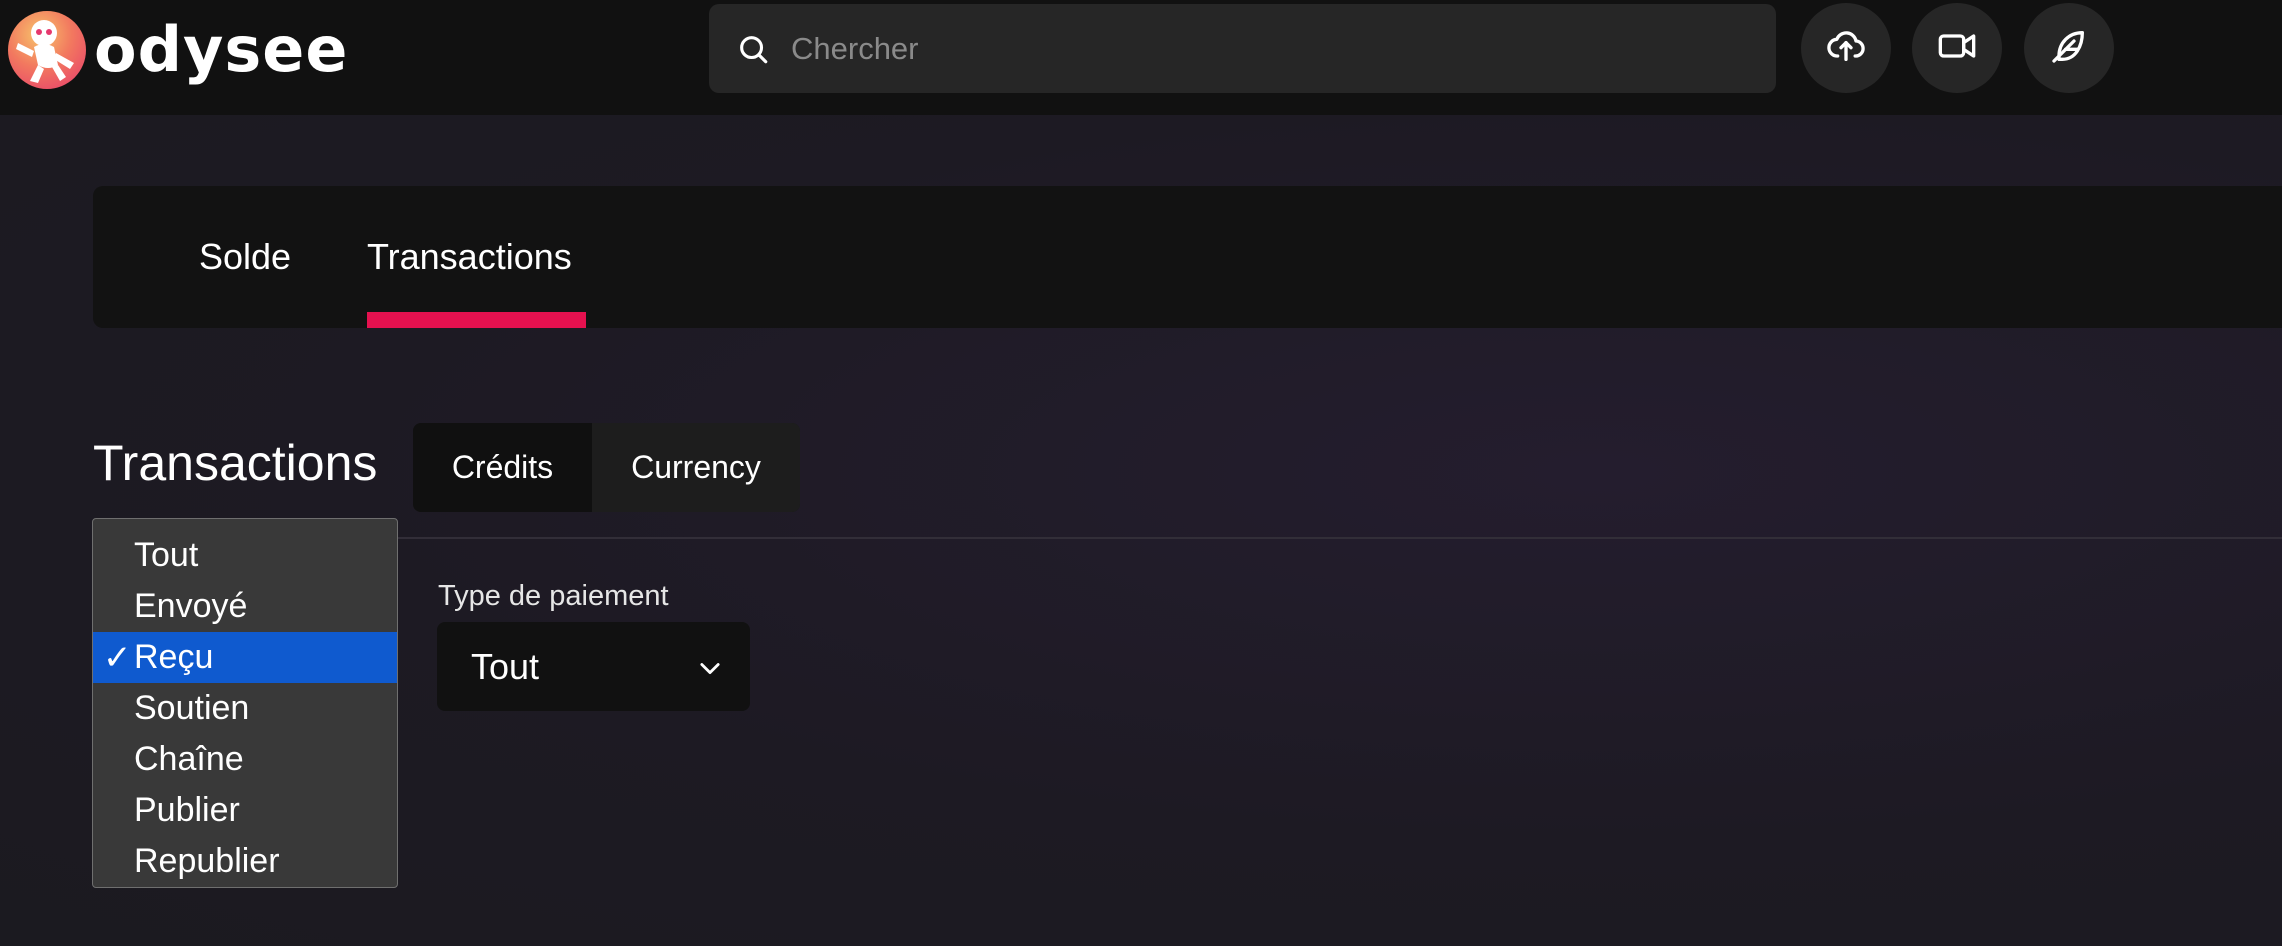 This screenshot has width=2282, height=946. I want to click on write-post-button, so click(2069, 48).